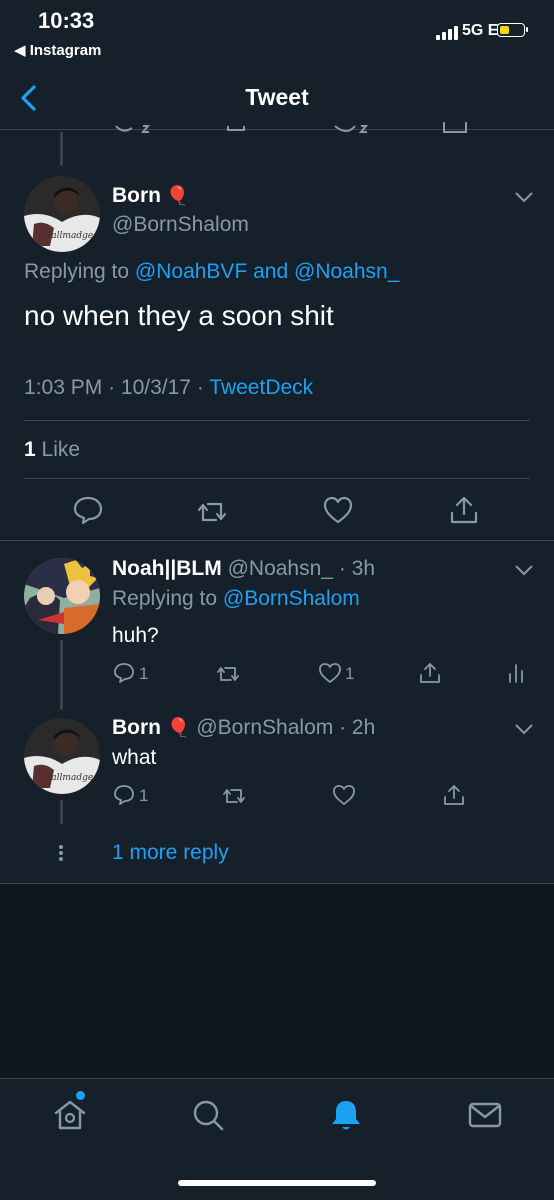 Image resolution: width=554 pixels, height=1200 pixels. Describe the element at coordinates (350, 673) in the screenshot. I see `like-count: 1` at that location.